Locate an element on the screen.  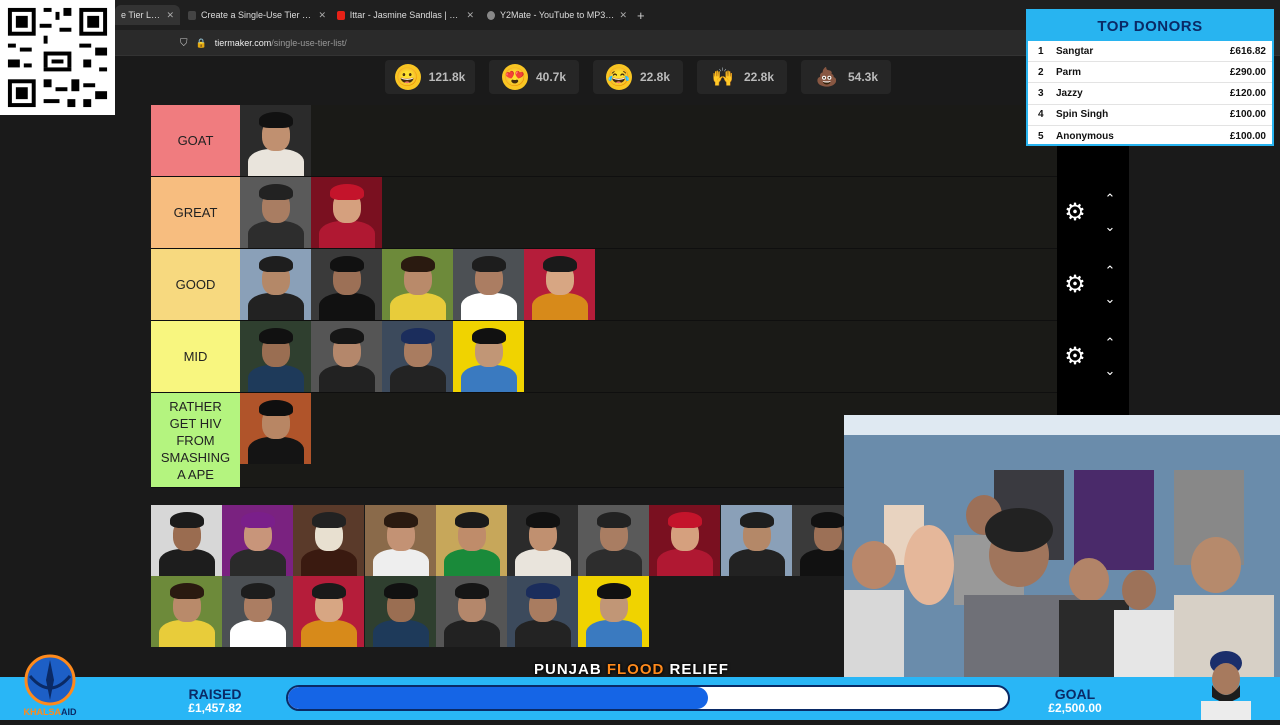
donor-rank: 5 is located at coordinates (1041, 136).